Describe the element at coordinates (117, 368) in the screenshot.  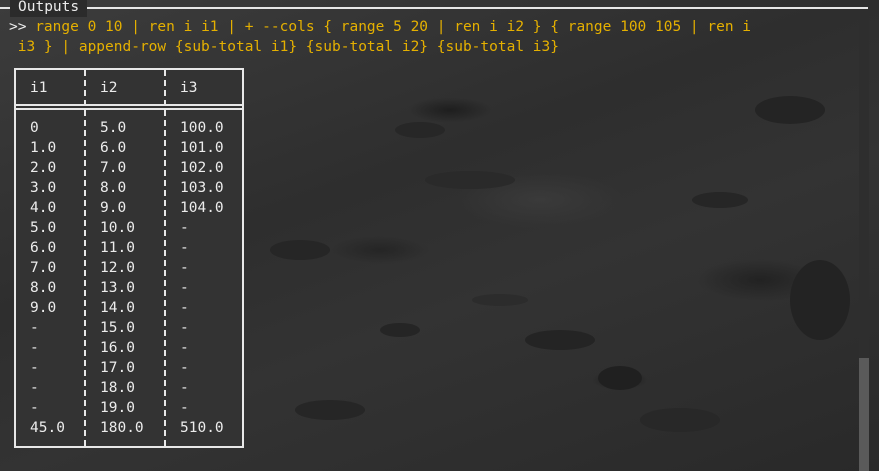
I see `table-cell-i2: 17.0` at that location.